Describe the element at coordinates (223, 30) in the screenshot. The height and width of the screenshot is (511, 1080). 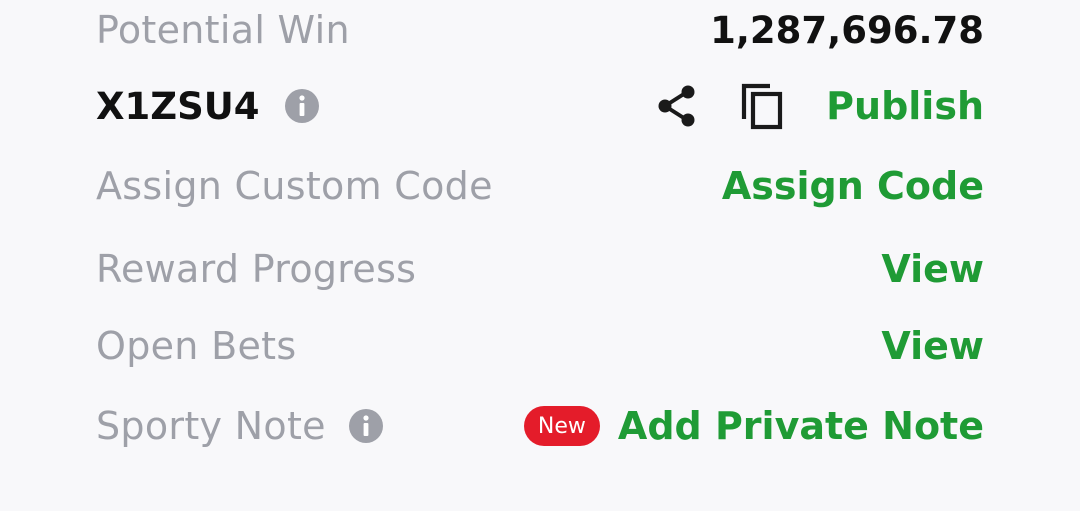
I see `potential-win-label: Potential Win` at that location.